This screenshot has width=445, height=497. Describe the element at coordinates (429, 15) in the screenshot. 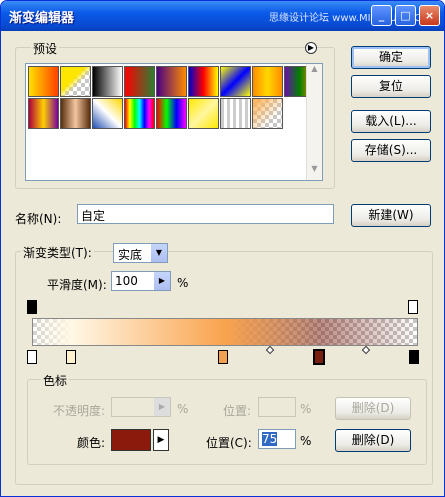

I see `close-icon: ×` at that location.